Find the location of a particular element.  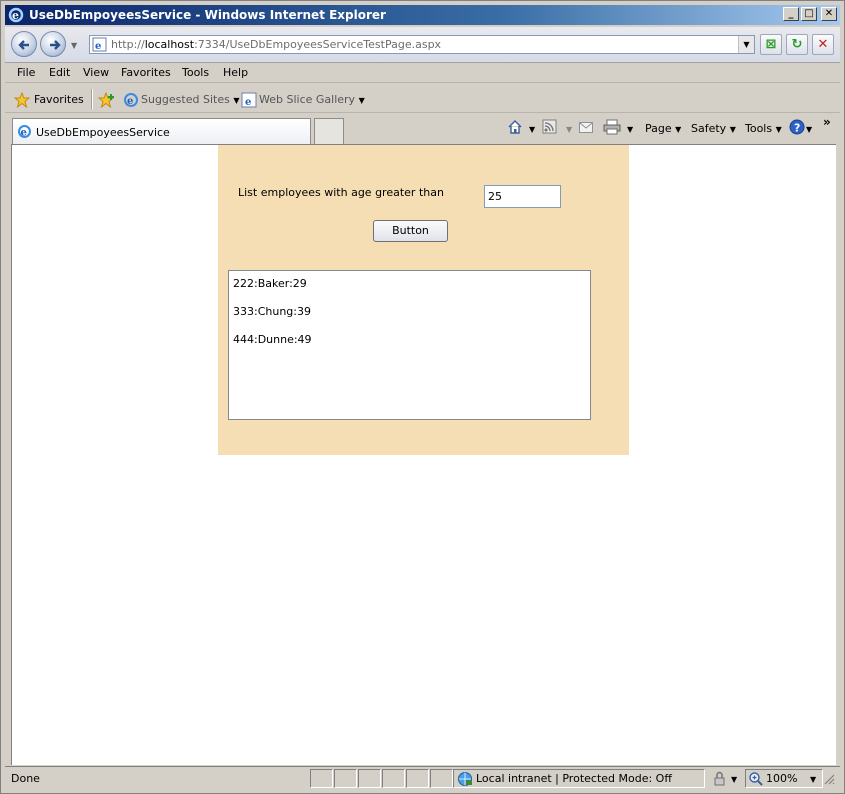

tab-usedbempoyeesservice: e UseDbEmpoyeesService is located at coordinates (161, 131).